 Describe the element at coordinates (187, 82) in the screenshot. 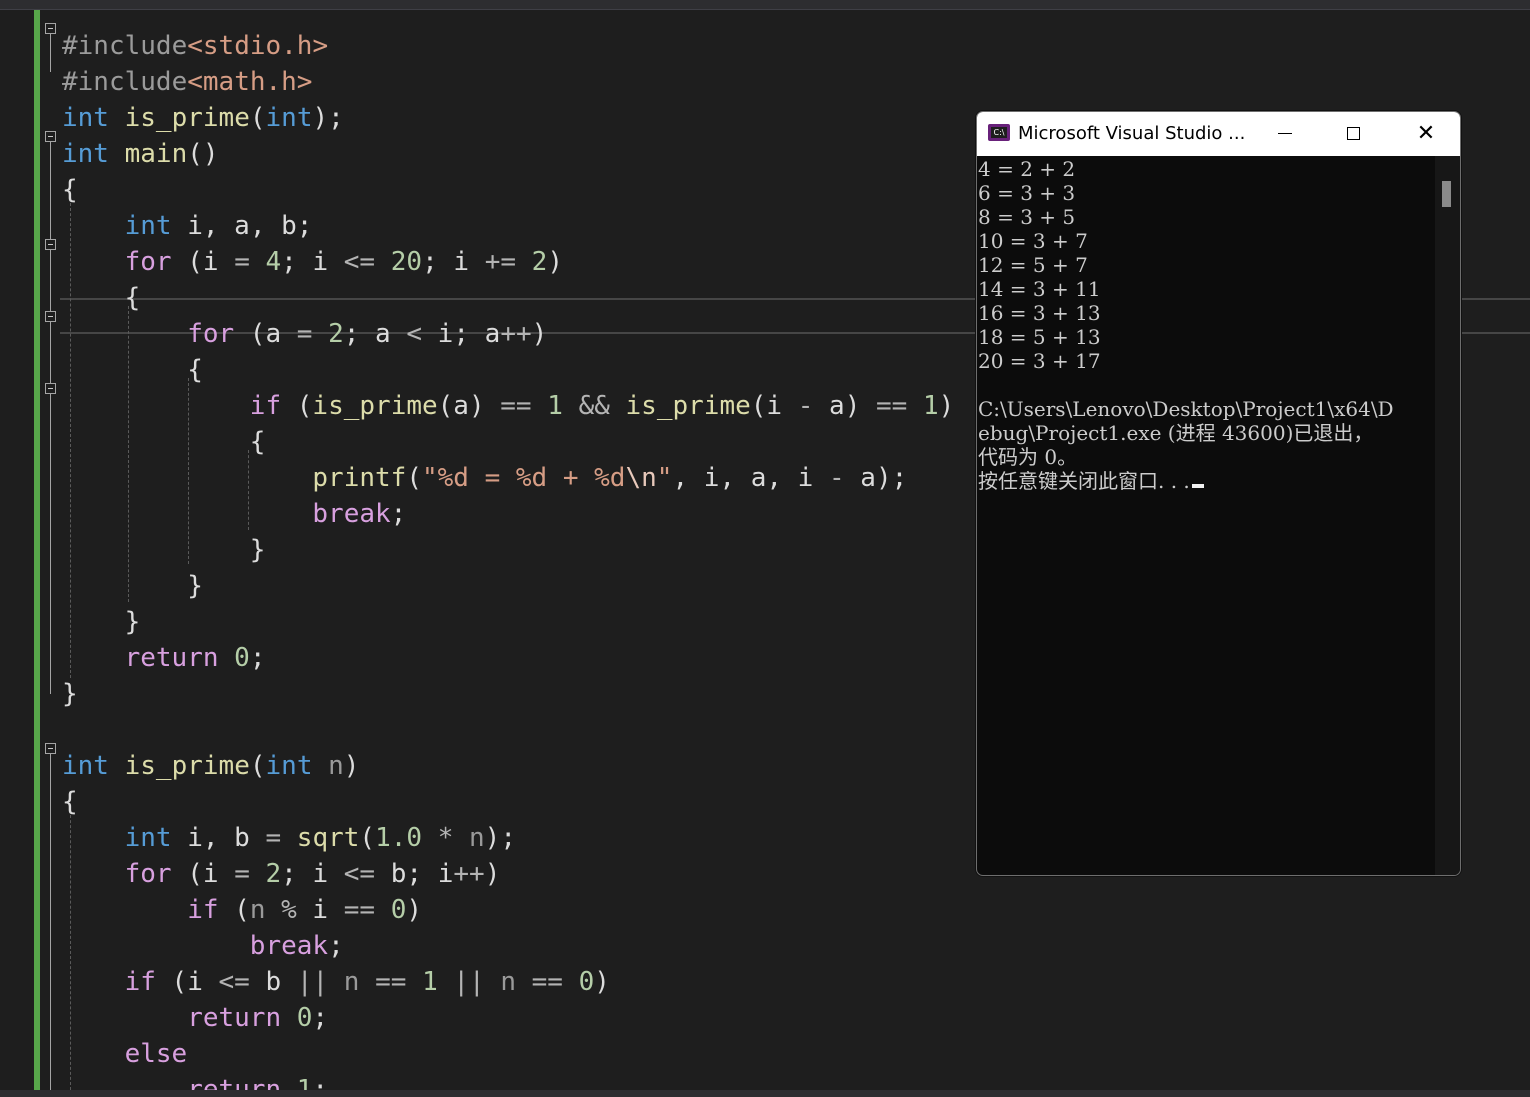

I see `code-line: #include<math.h>` at that location.